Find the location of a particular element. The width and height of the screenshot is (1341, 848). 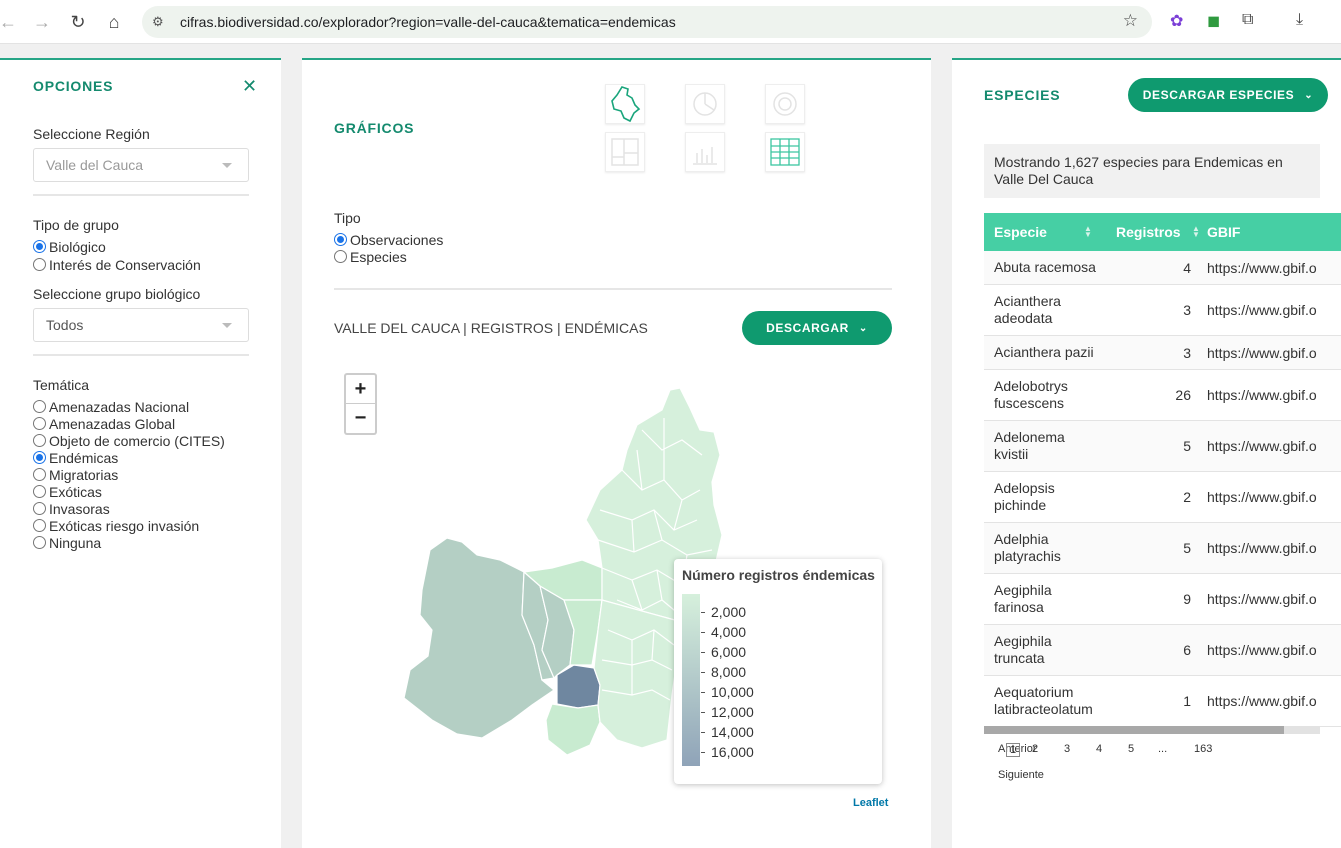

home-icon: ⌂ is located at coordinates (114, 22).